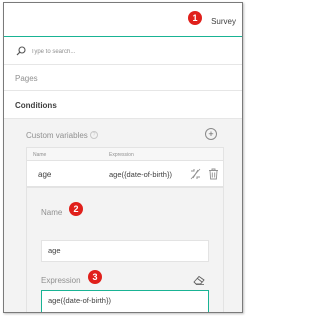  What do you see at coordinates (195, 18) in the screenshot?
I see `callout-badge-1: 1` at bounding box center [195, 18].